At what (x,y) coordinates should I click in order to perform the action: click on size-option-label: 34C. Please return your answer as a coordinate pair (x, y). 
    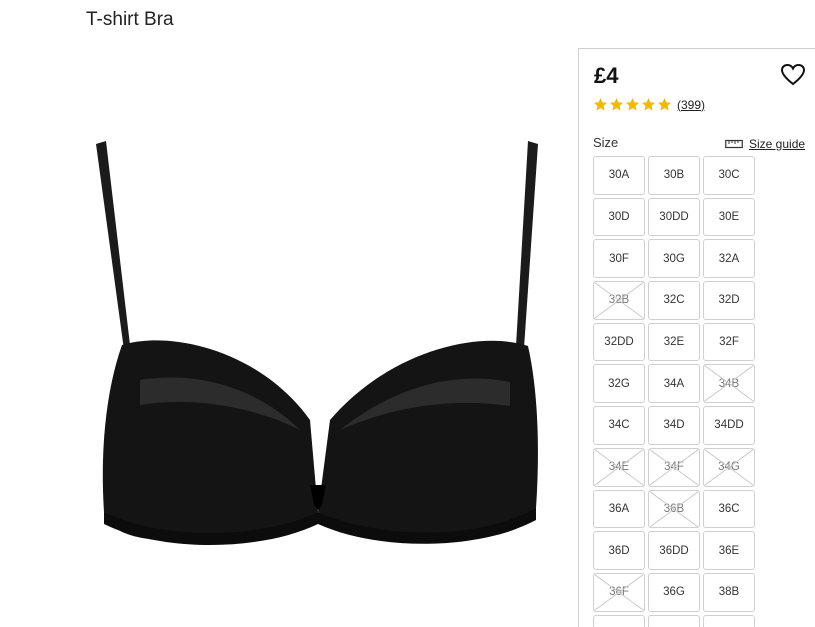
    Looking at the image, I should click on (619, 425).